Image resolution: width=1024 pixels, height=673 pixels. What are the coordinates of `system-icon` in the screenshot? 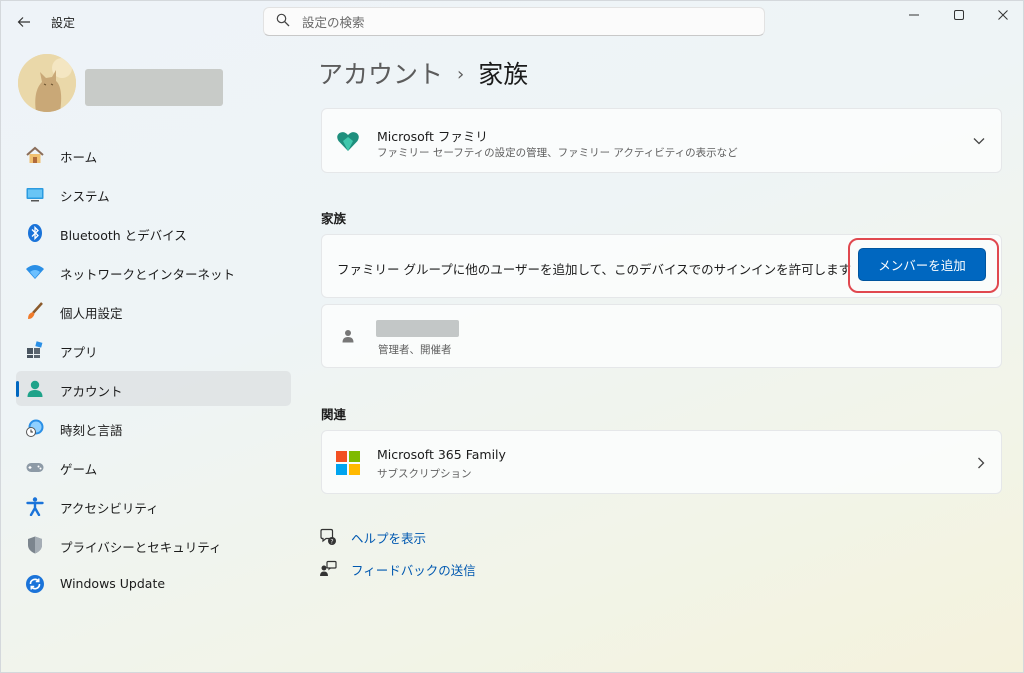 It's located at (35, 195).